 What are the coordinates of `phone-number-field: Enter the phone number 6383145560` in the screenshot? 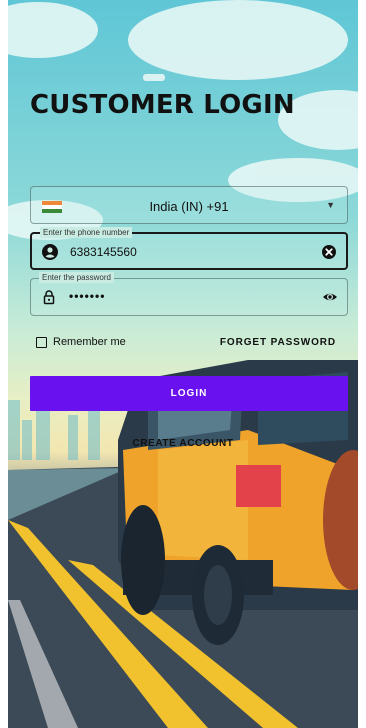 It's located at (189, 248).